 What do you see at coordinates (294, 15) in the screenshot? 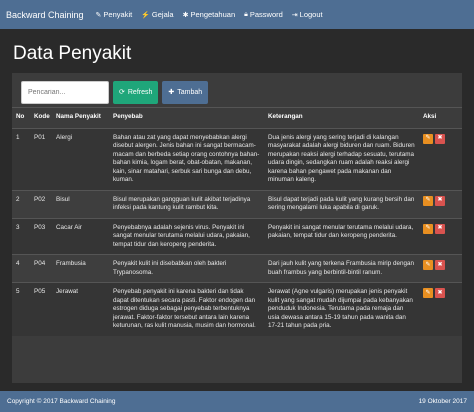
I see `logout-icon: ⇥` at bounding box center [294, 15].